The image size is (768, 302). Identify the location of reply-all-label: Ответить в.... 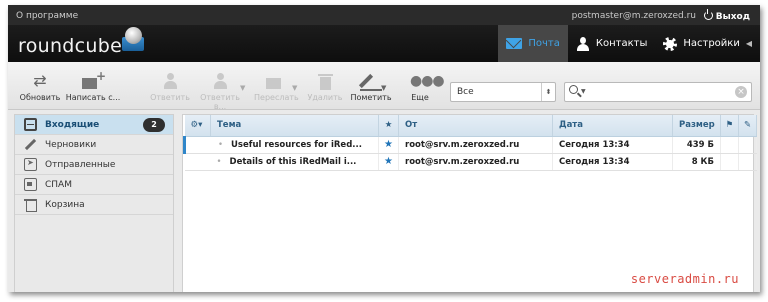
(220, 102).